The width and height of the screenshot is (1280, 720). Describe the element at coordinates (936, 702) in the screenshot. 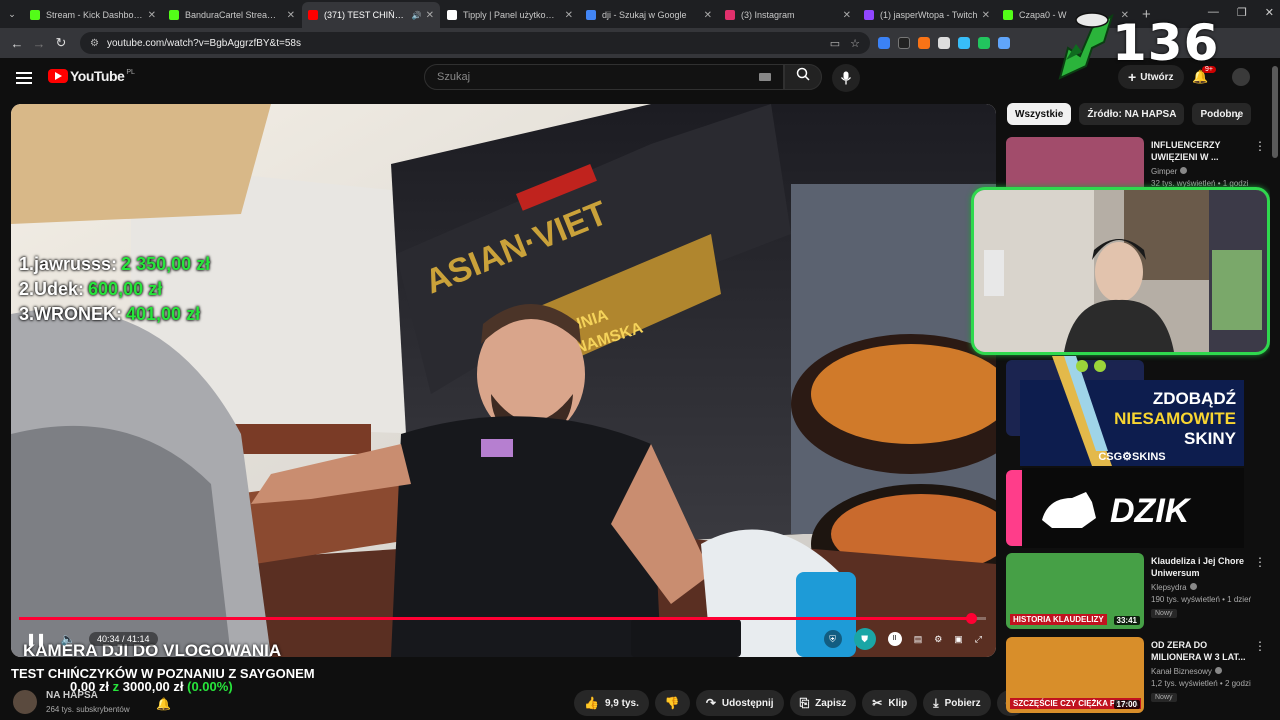

I see `download-icon: ⤓` at that location.